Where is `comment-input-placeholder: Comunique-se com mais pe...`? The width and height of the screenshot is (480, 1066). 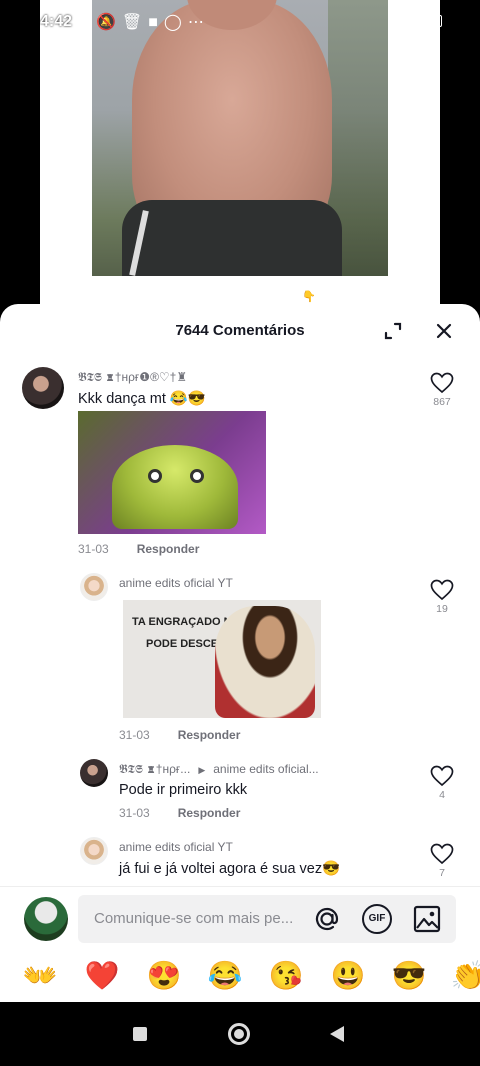
comment-input-placeholder: Comunique-se com mais pe... is located at coordinates (194, 918).